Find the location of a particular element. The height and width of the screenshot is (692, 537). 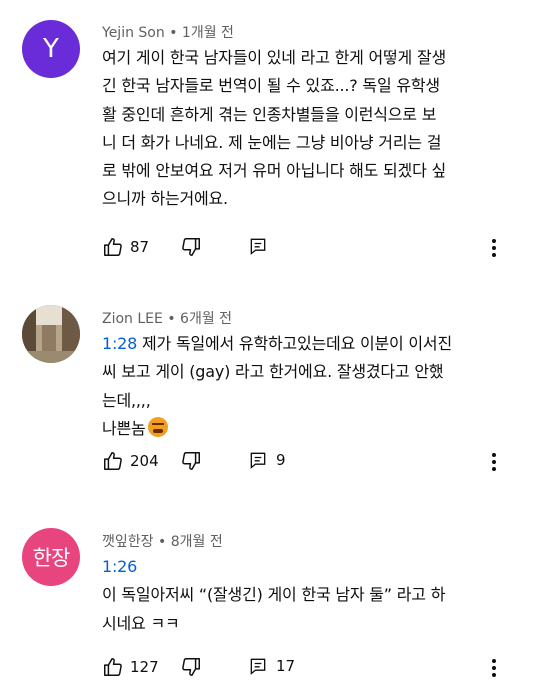

comment-line: 는데,,,, is located at coordinates (126, 400).